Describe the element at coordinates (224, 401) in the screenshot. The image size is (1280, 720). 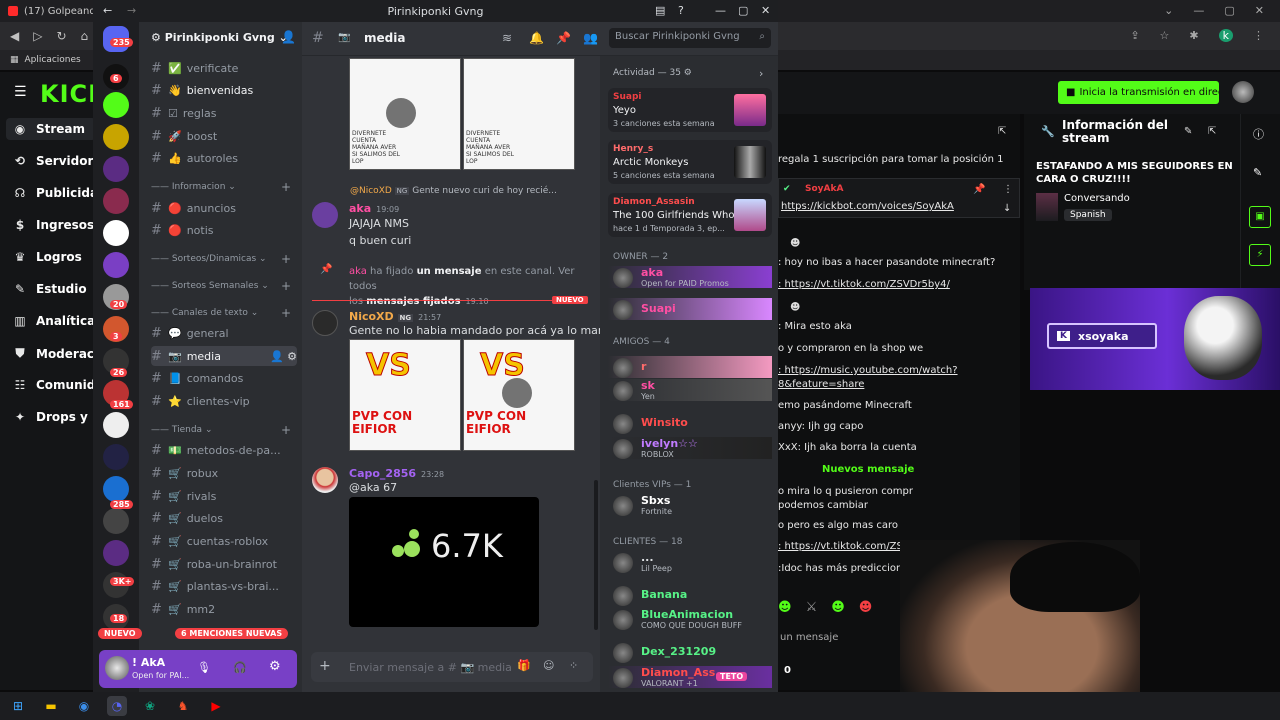
I see `channel-clientes-vip: # ⭐ clientes-vip` at that location.